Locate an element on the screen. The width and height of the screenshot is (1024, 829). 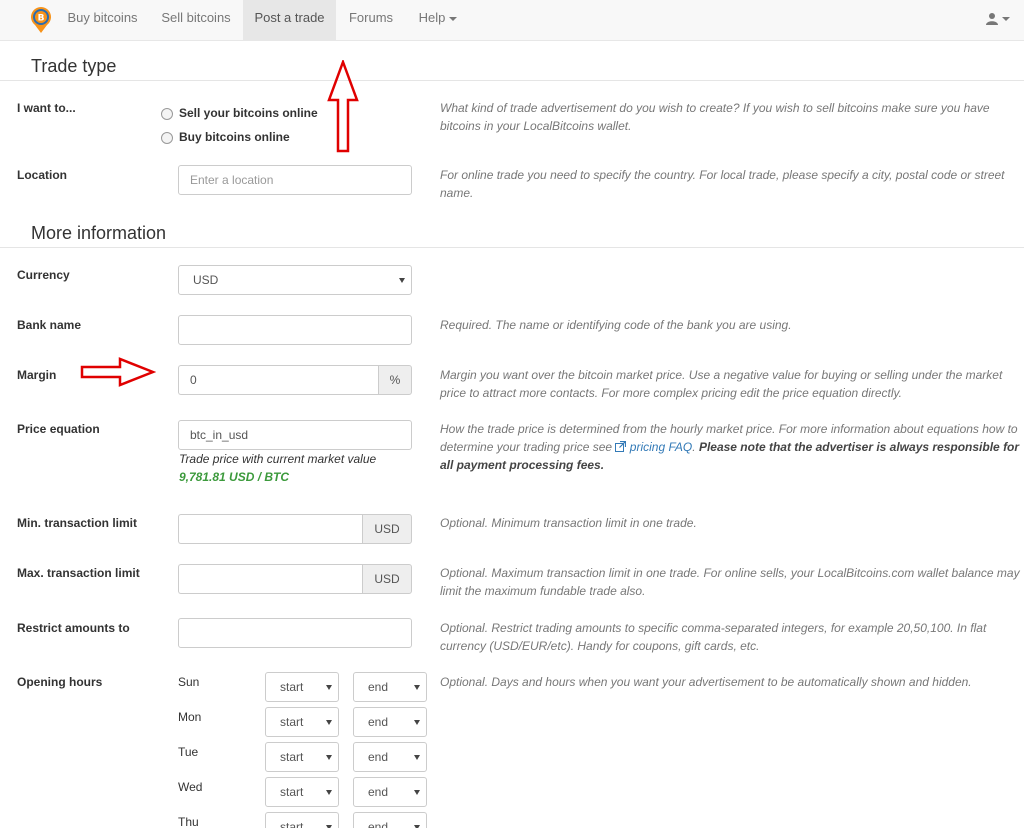
price-equation-label: Price equation is located at coordinates (58, 429).